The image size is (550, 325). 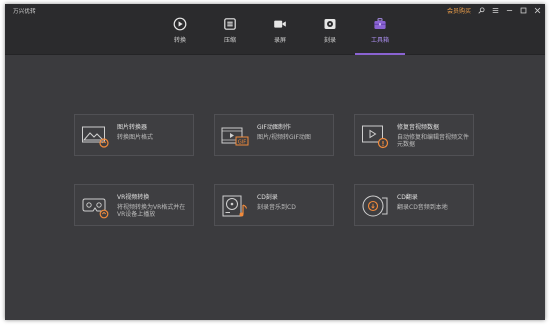 What do you see at coordinates (379, 40) in the screenshot?
I see `tab-toolbox-label: 工具箱` at bounding box center [379, 40].